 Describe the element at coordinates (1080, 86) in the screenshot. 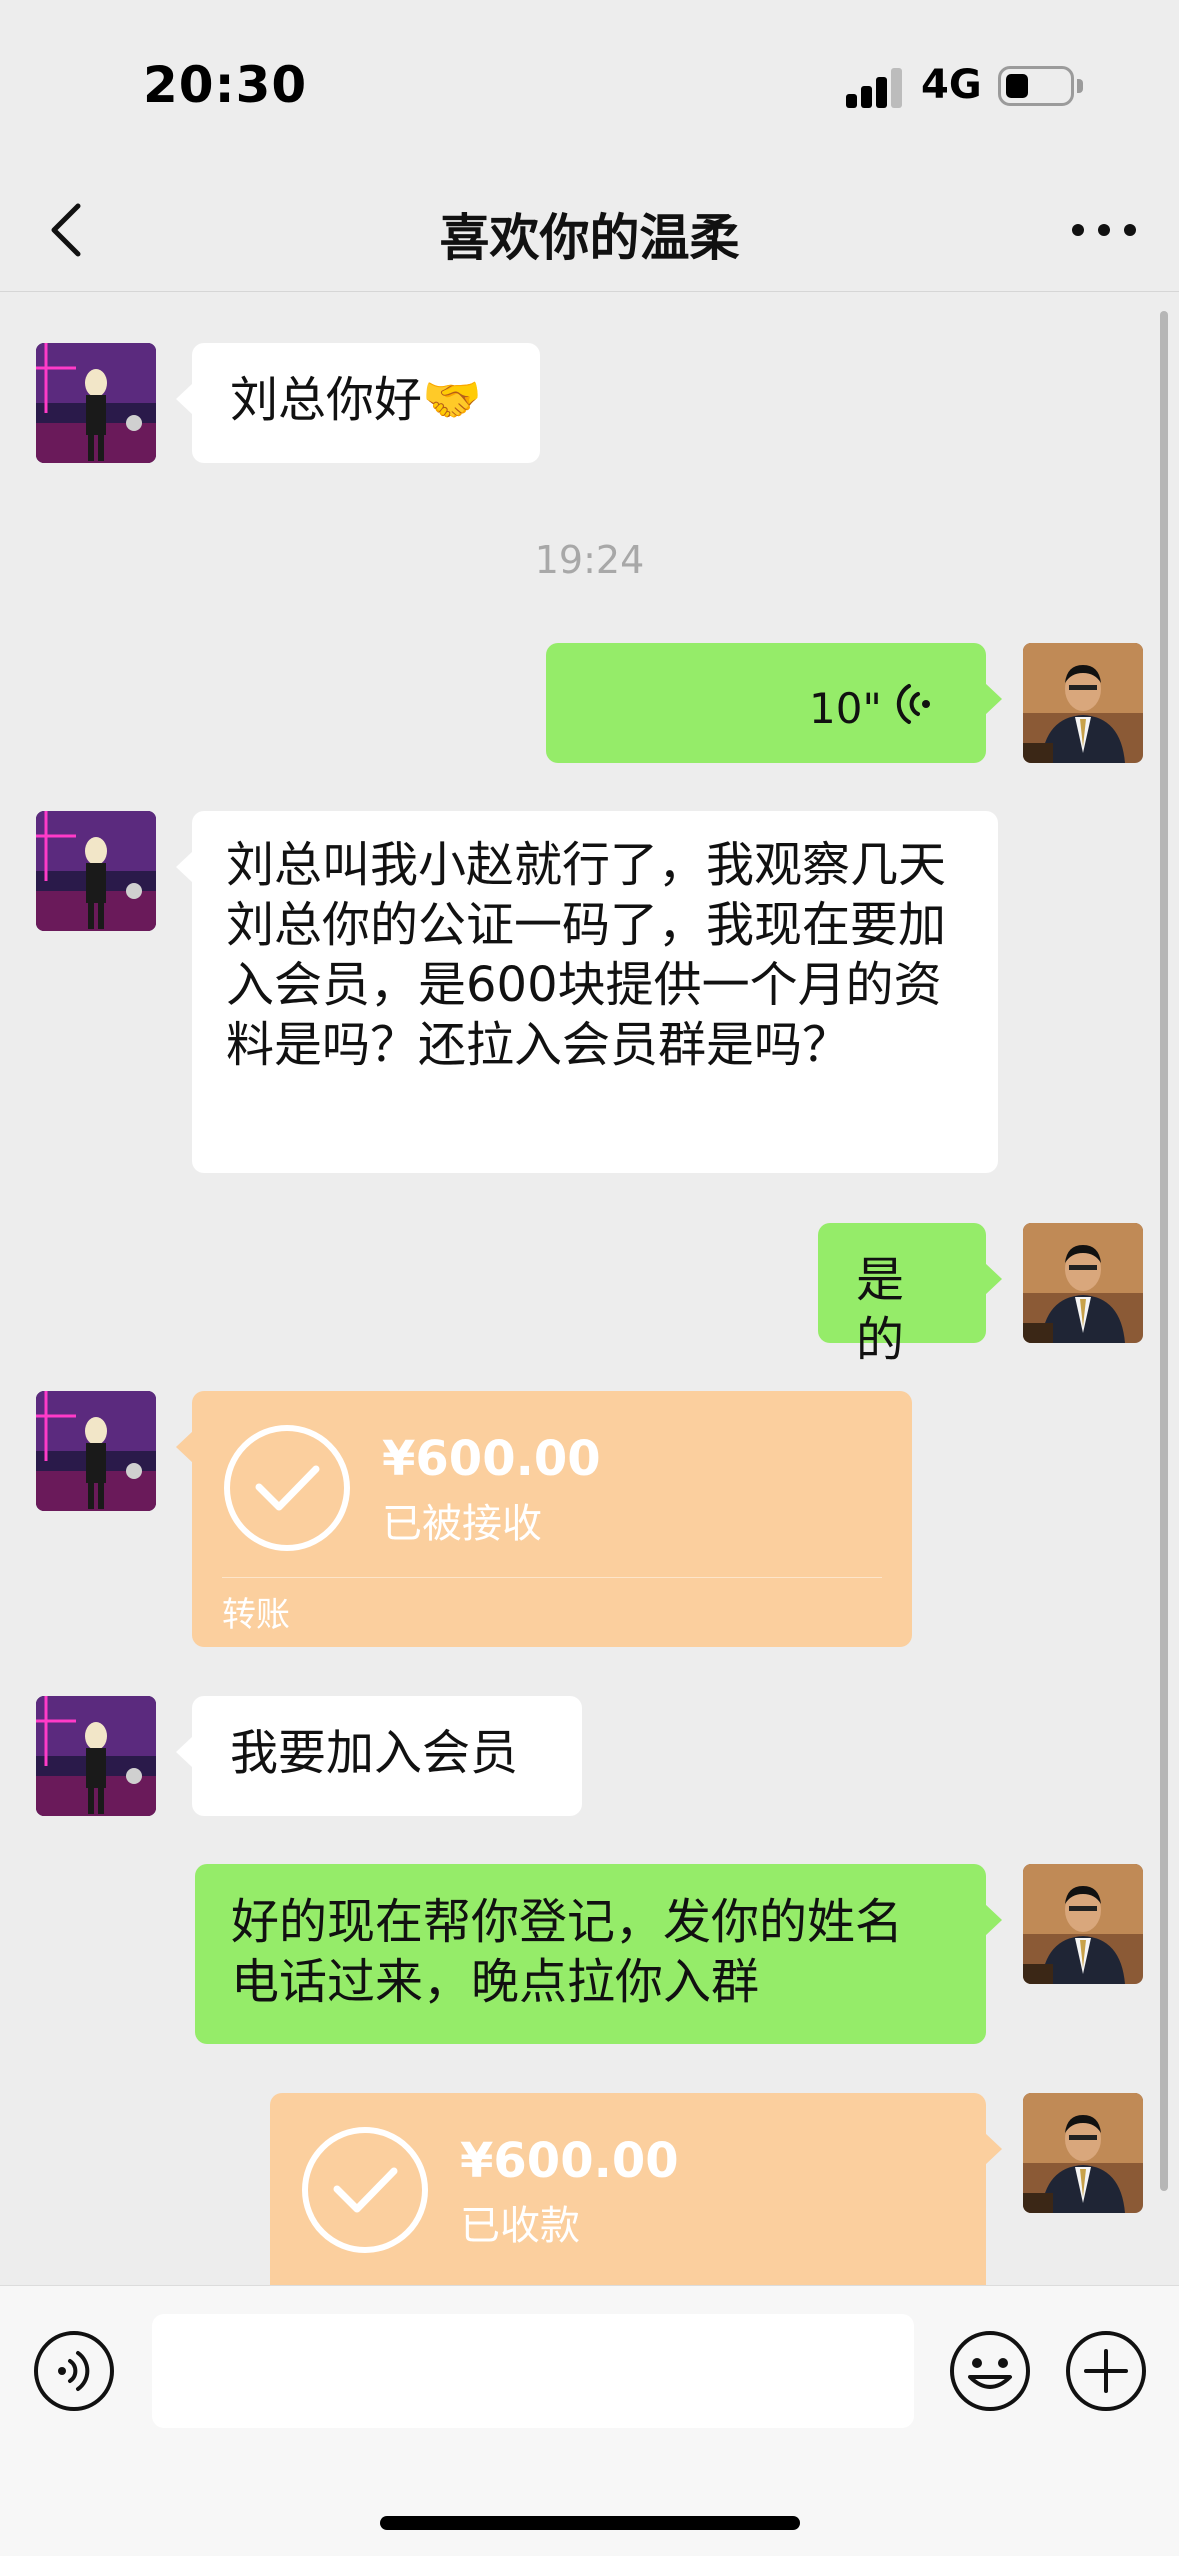

I see `battery-cap` at that location.